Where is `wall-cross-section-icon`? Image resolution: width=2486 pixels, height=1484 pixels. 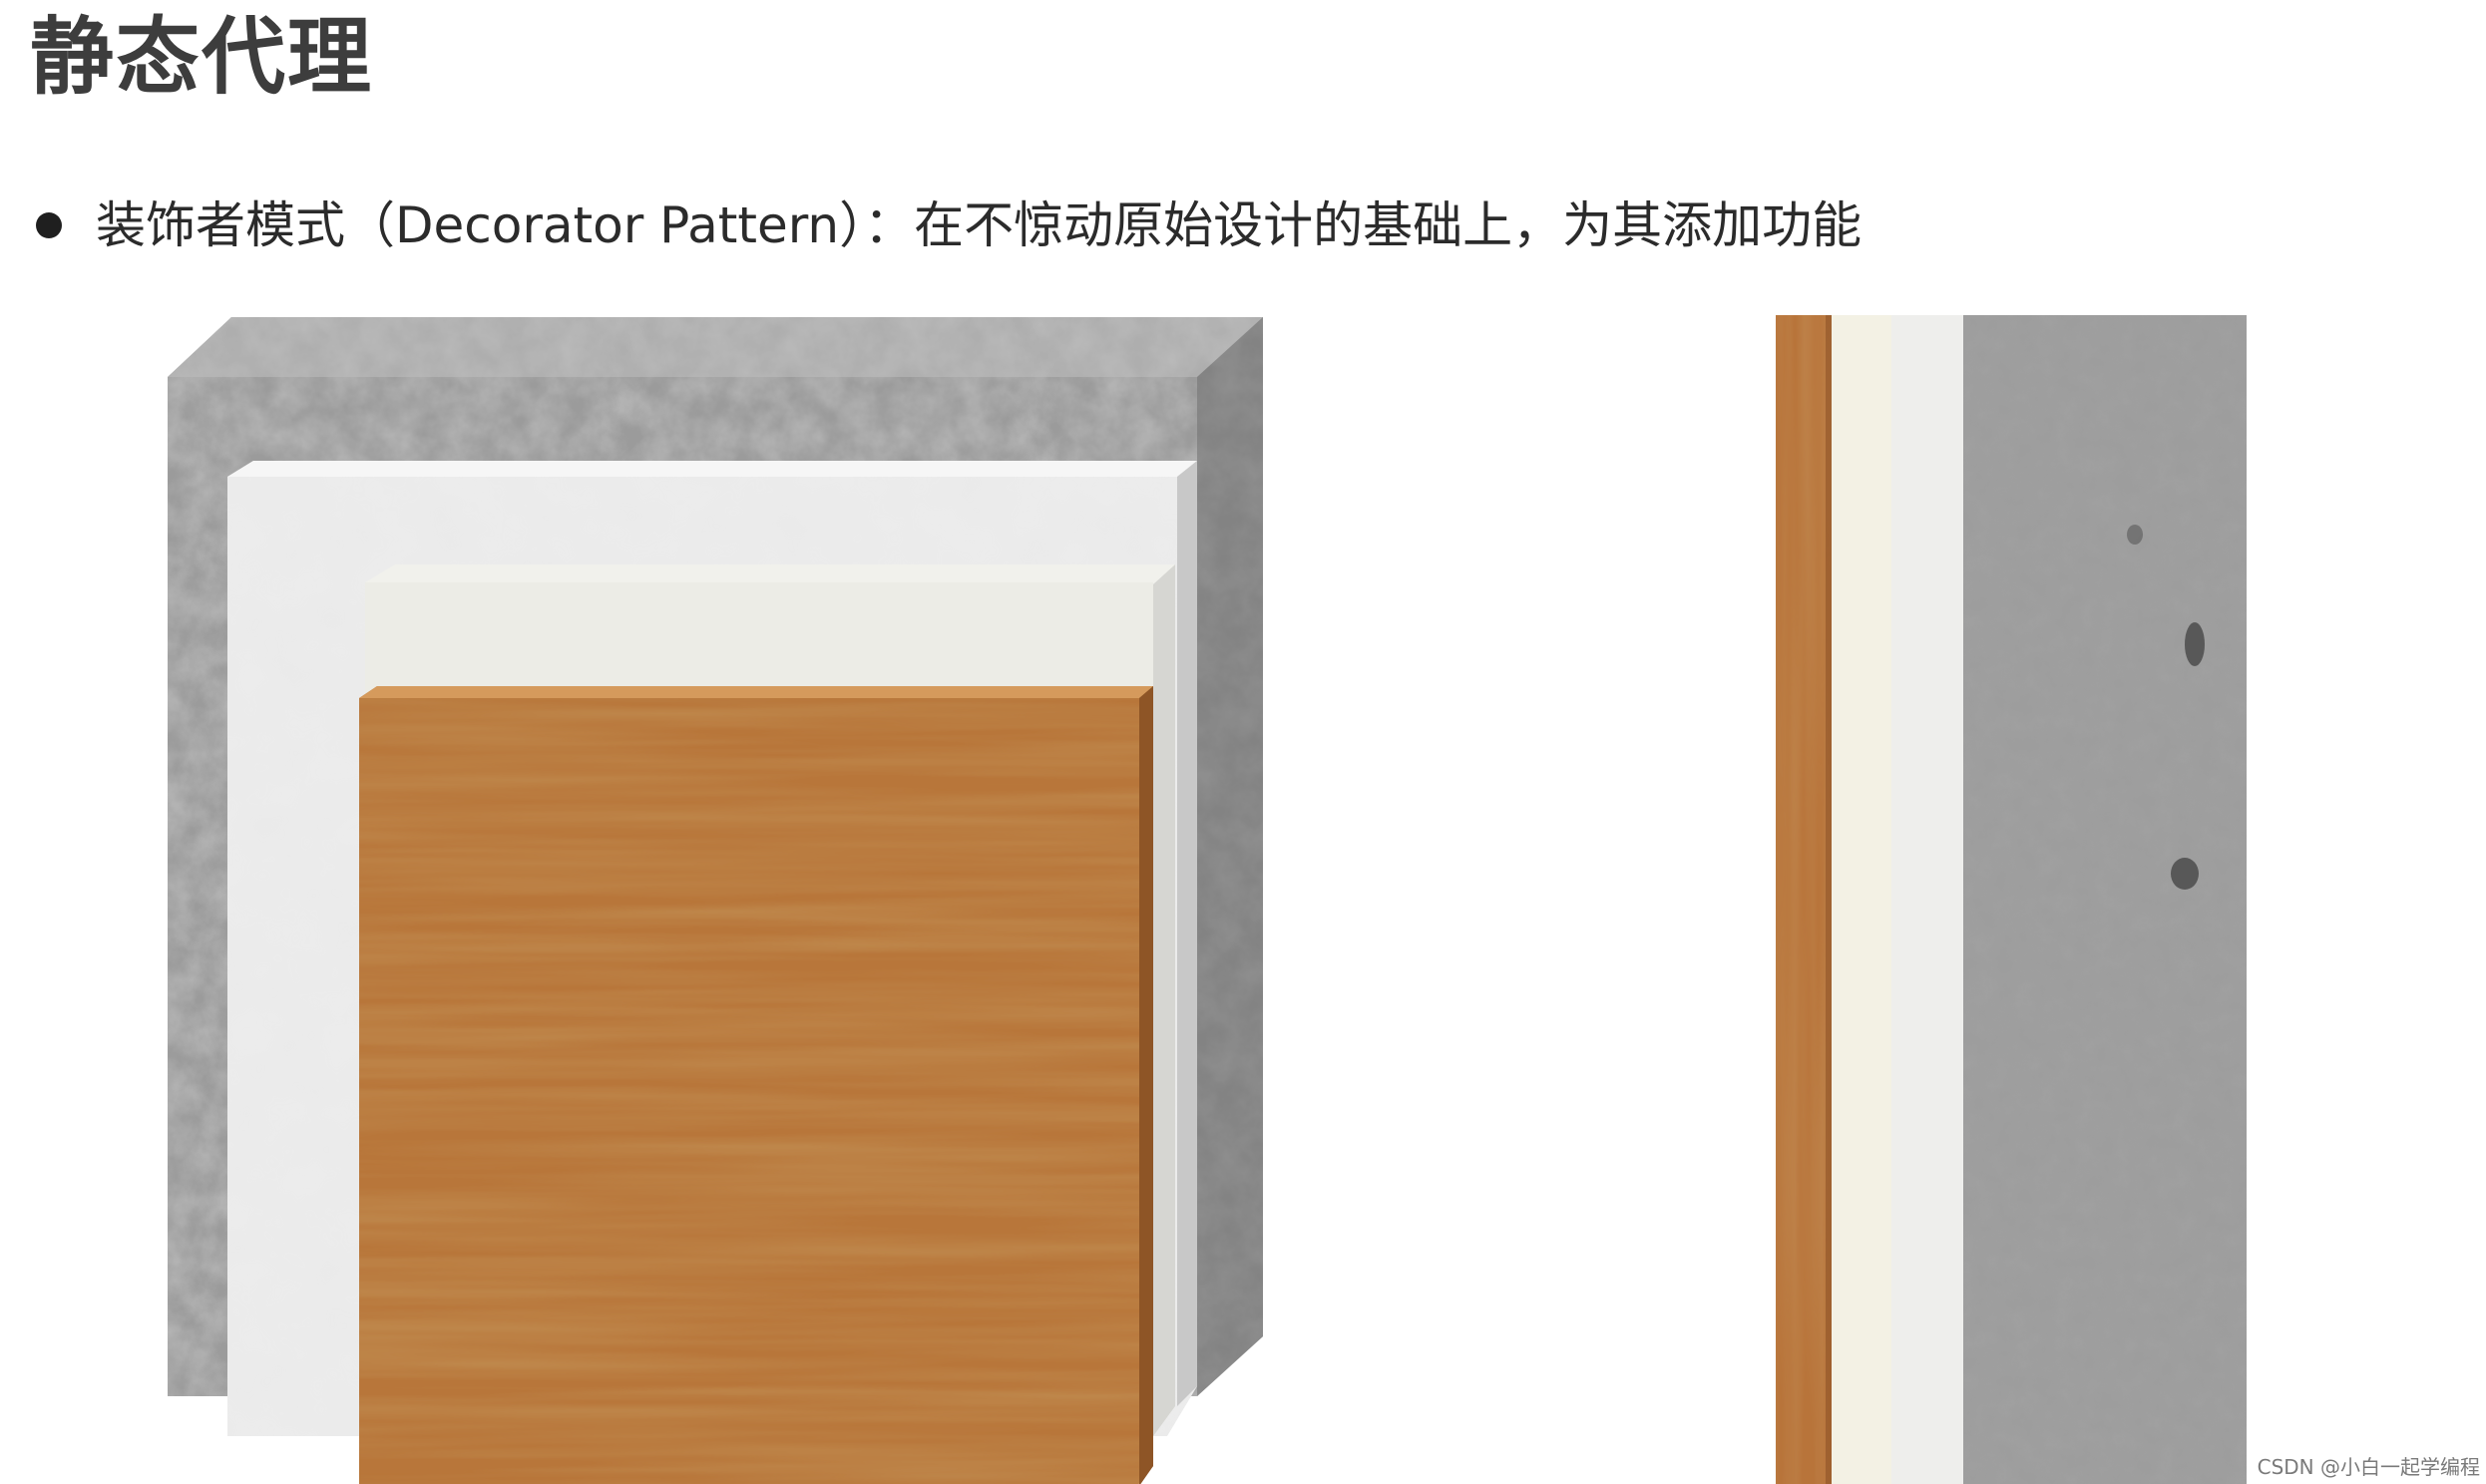 wall-cross-section-icon is located at coordinates (2011, 899).